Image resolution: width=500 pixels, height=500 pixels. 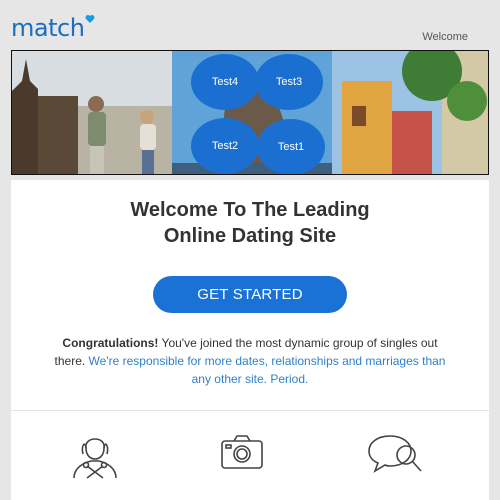 What do you see at coordinates (97, 160) in the screenshot?
I see `man-pants` at bounding box center [97, 160].